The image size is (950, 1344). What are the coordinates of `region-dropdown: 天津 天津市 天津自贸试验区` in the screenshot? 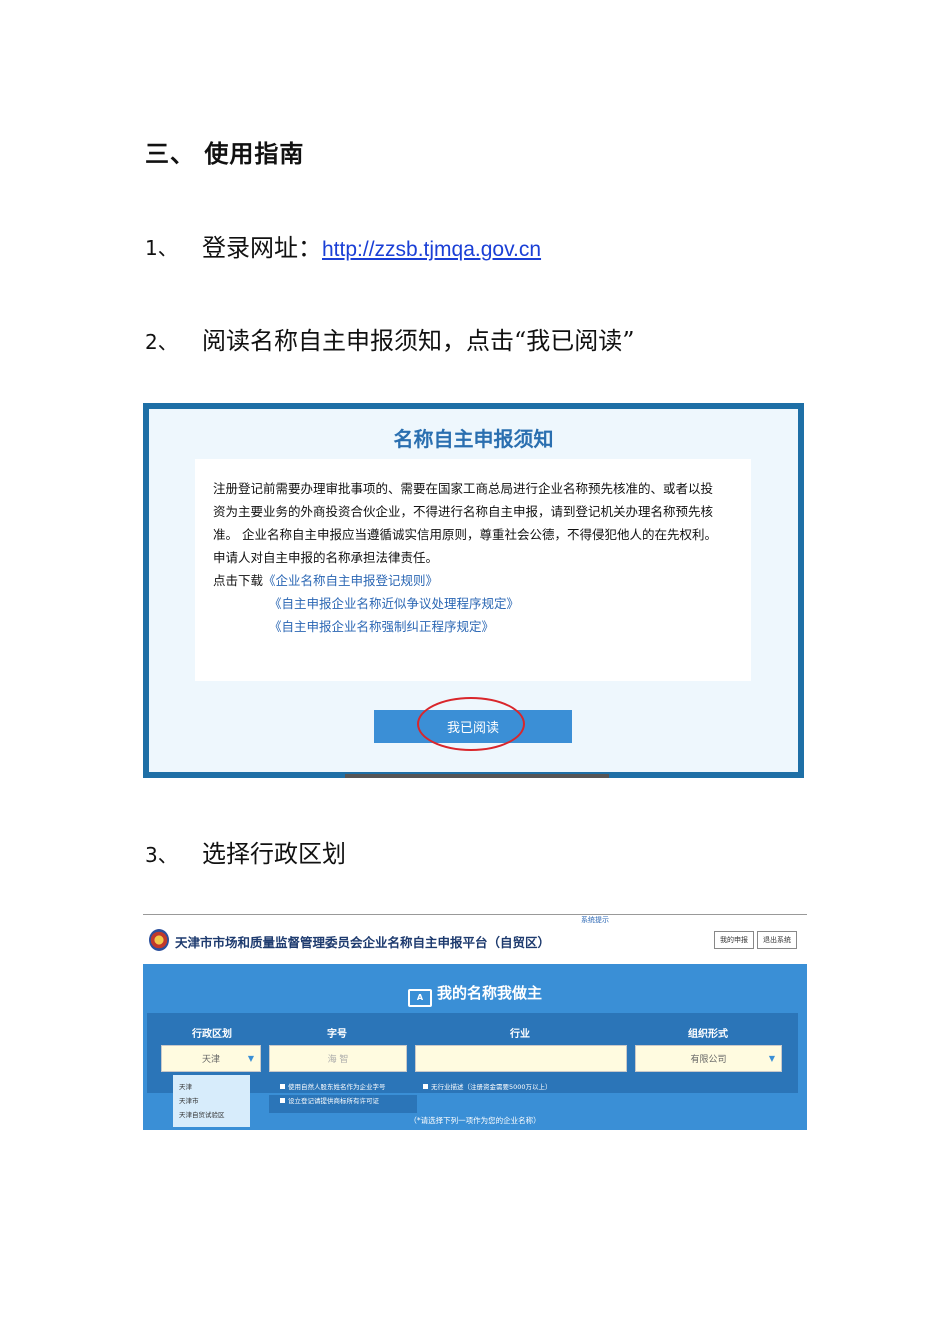 It's located at (211, 1101).